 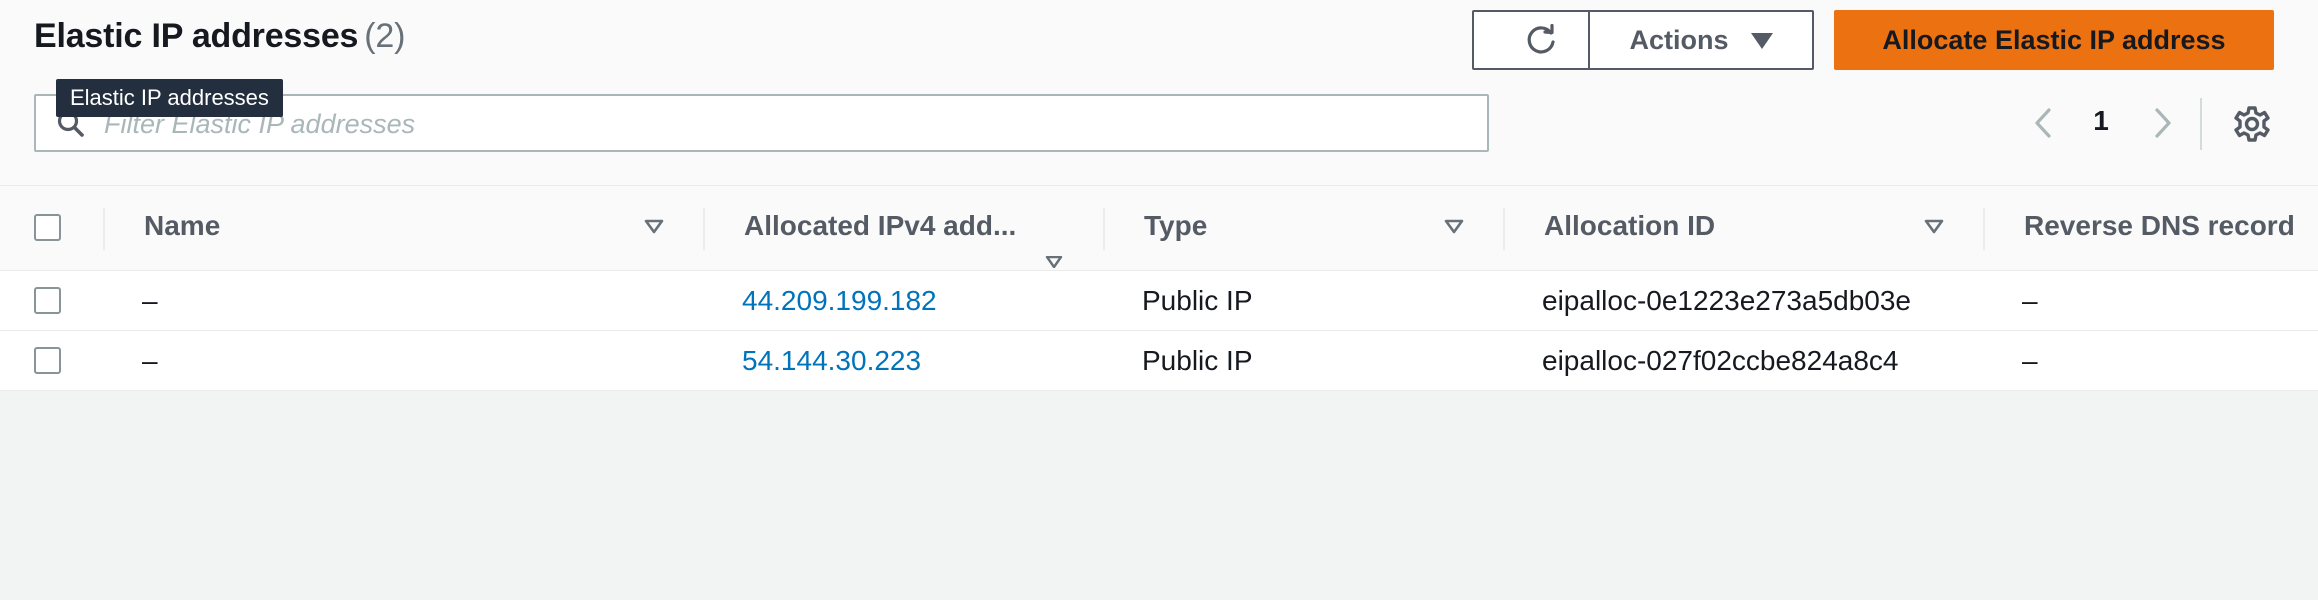 What do you see at coordinates (182, 226) in the screenshot?
I see `column-header-name: Name` at bounding box center [182, 226].